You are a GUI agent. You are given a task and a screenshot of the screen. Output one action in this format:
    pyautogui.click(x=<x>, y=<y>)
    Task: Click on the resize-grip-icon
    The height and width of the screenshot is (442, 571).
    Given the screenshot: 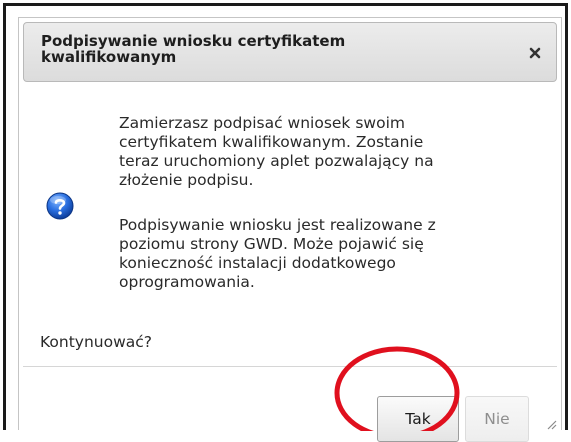 What is the action you would take?
    pyautogui.click(x=551, y=424)
    